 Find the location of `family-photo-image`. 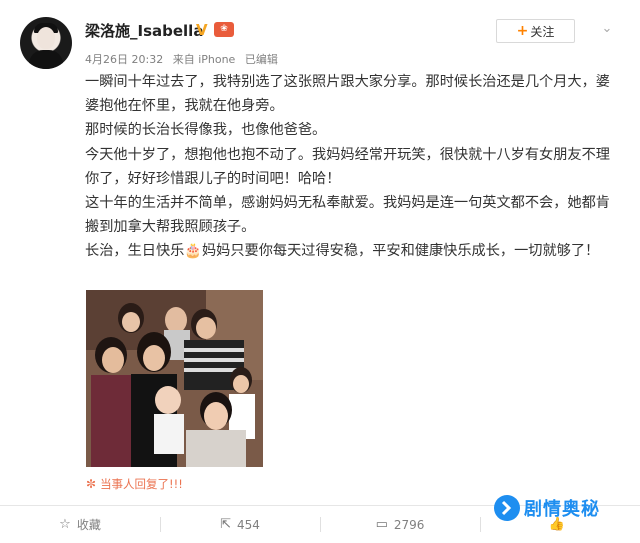

family-photo-image is located at coordinates (174, 378).